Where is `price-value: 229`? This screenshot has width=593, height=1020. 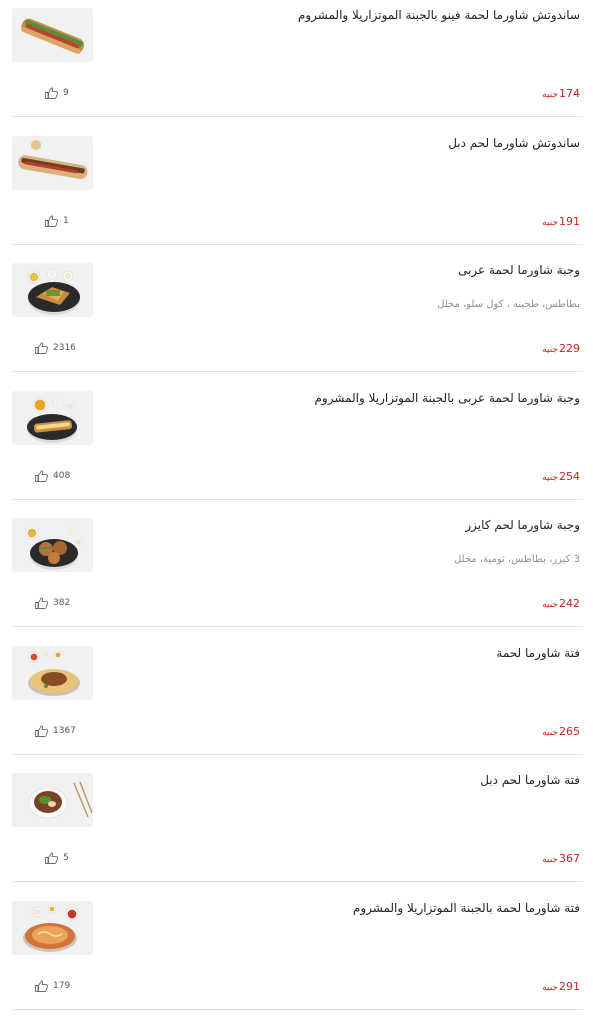 price-value: 229 is located at coordinates (569, 348).